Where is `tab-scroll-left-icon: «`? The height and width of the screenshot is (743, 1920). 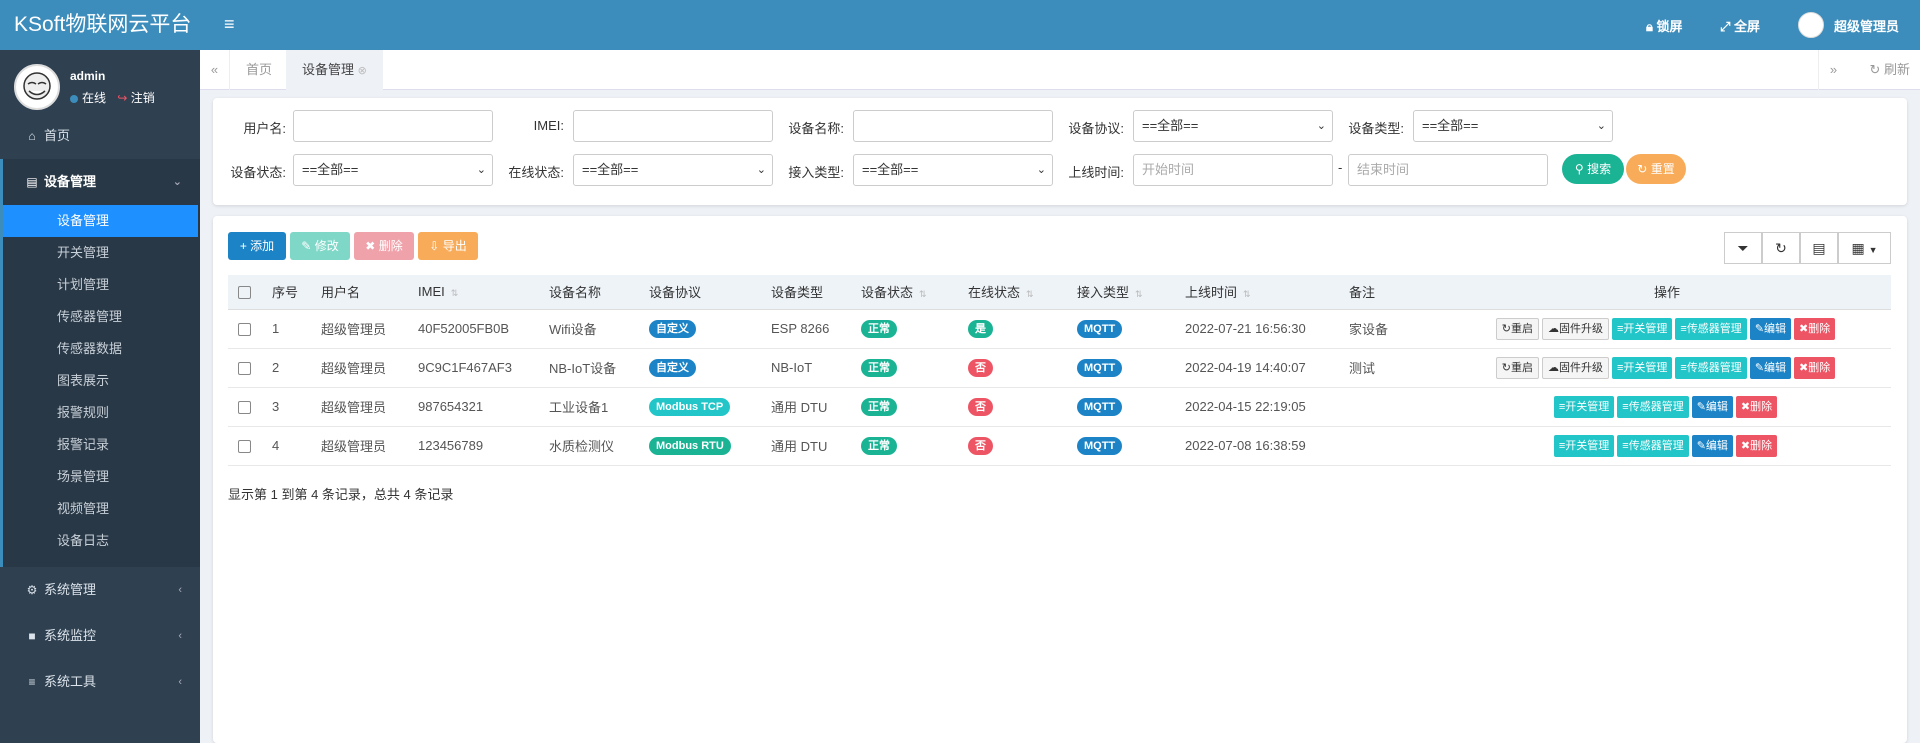
tab-scroll-left-icon: « is located at coordinates (215, 70).